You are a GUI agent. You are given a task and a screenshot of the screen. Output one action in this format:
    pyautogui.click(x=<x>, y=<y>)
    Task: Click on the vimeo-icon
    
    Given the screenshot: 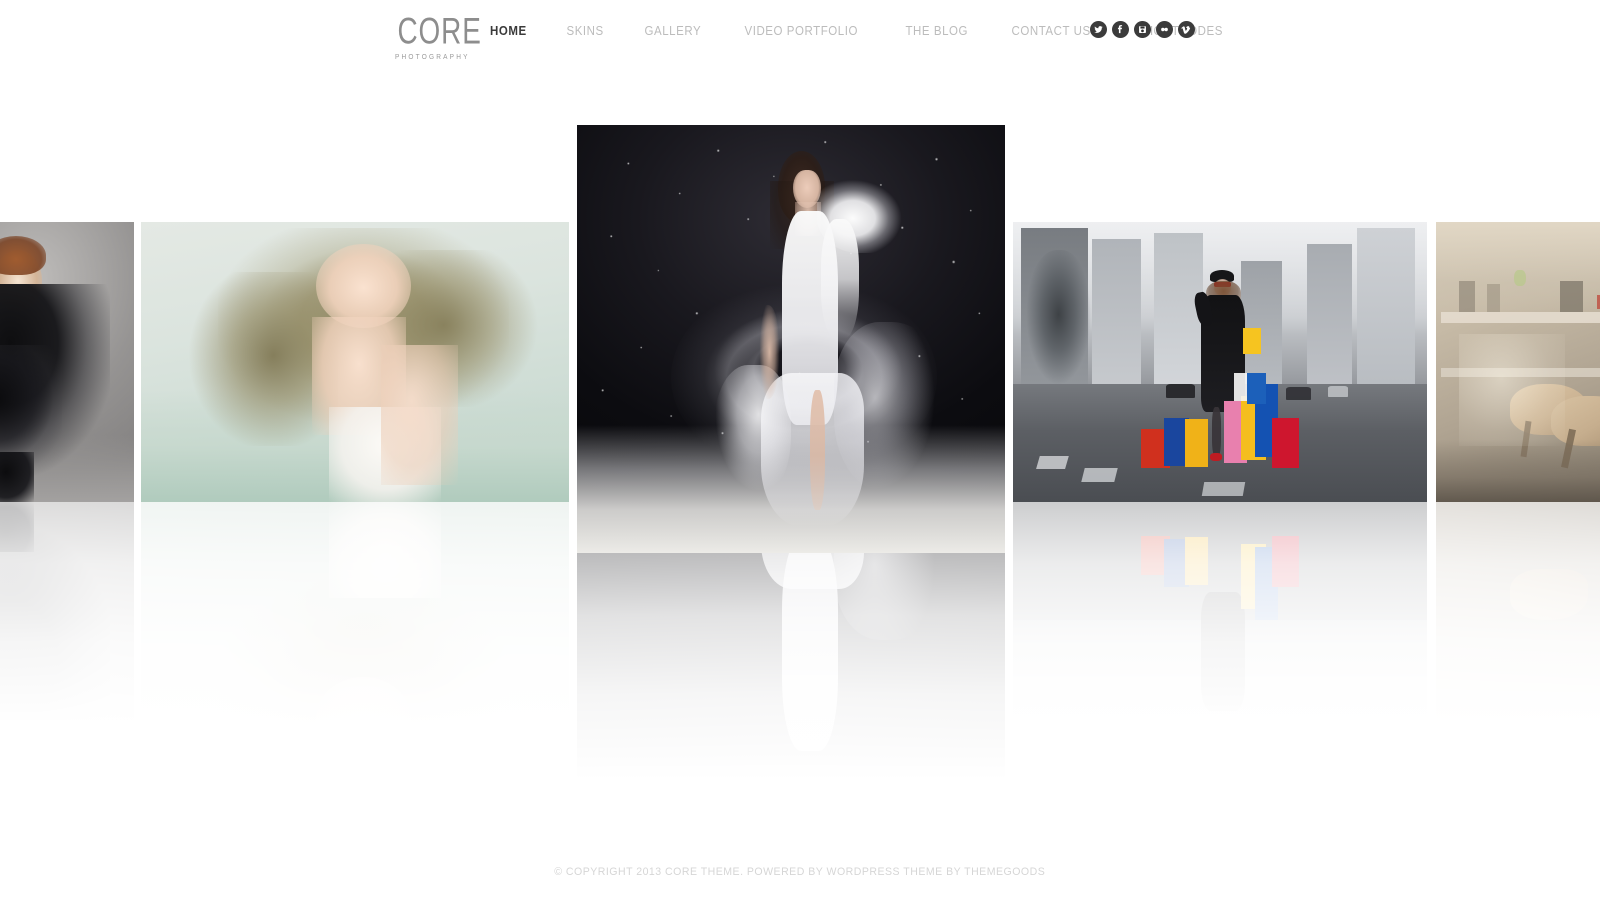 What is the action you would take?
    pyautogui.click(x=1186, y=29)
    